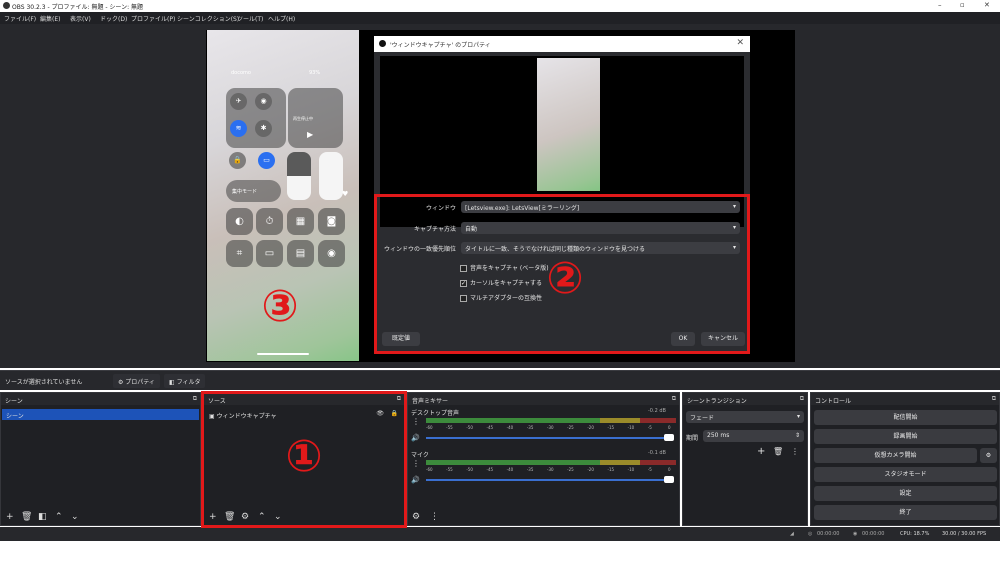  What do you see at coordinates (469, 427) in the screenshot?
I see `meter-tick-label: -50` at bounding box center [469, 427].